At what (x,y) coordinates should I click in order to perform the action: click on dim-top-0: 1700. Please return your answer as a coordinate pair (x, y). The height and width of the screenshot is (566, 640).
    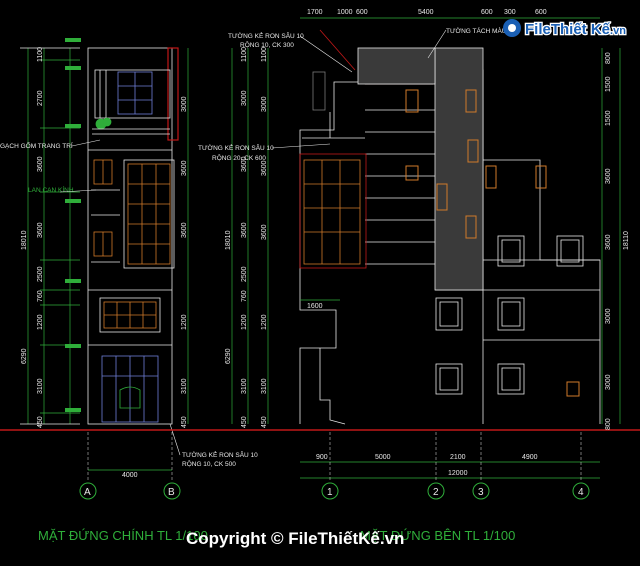
    Looking at the image, I should click on (315, 12).